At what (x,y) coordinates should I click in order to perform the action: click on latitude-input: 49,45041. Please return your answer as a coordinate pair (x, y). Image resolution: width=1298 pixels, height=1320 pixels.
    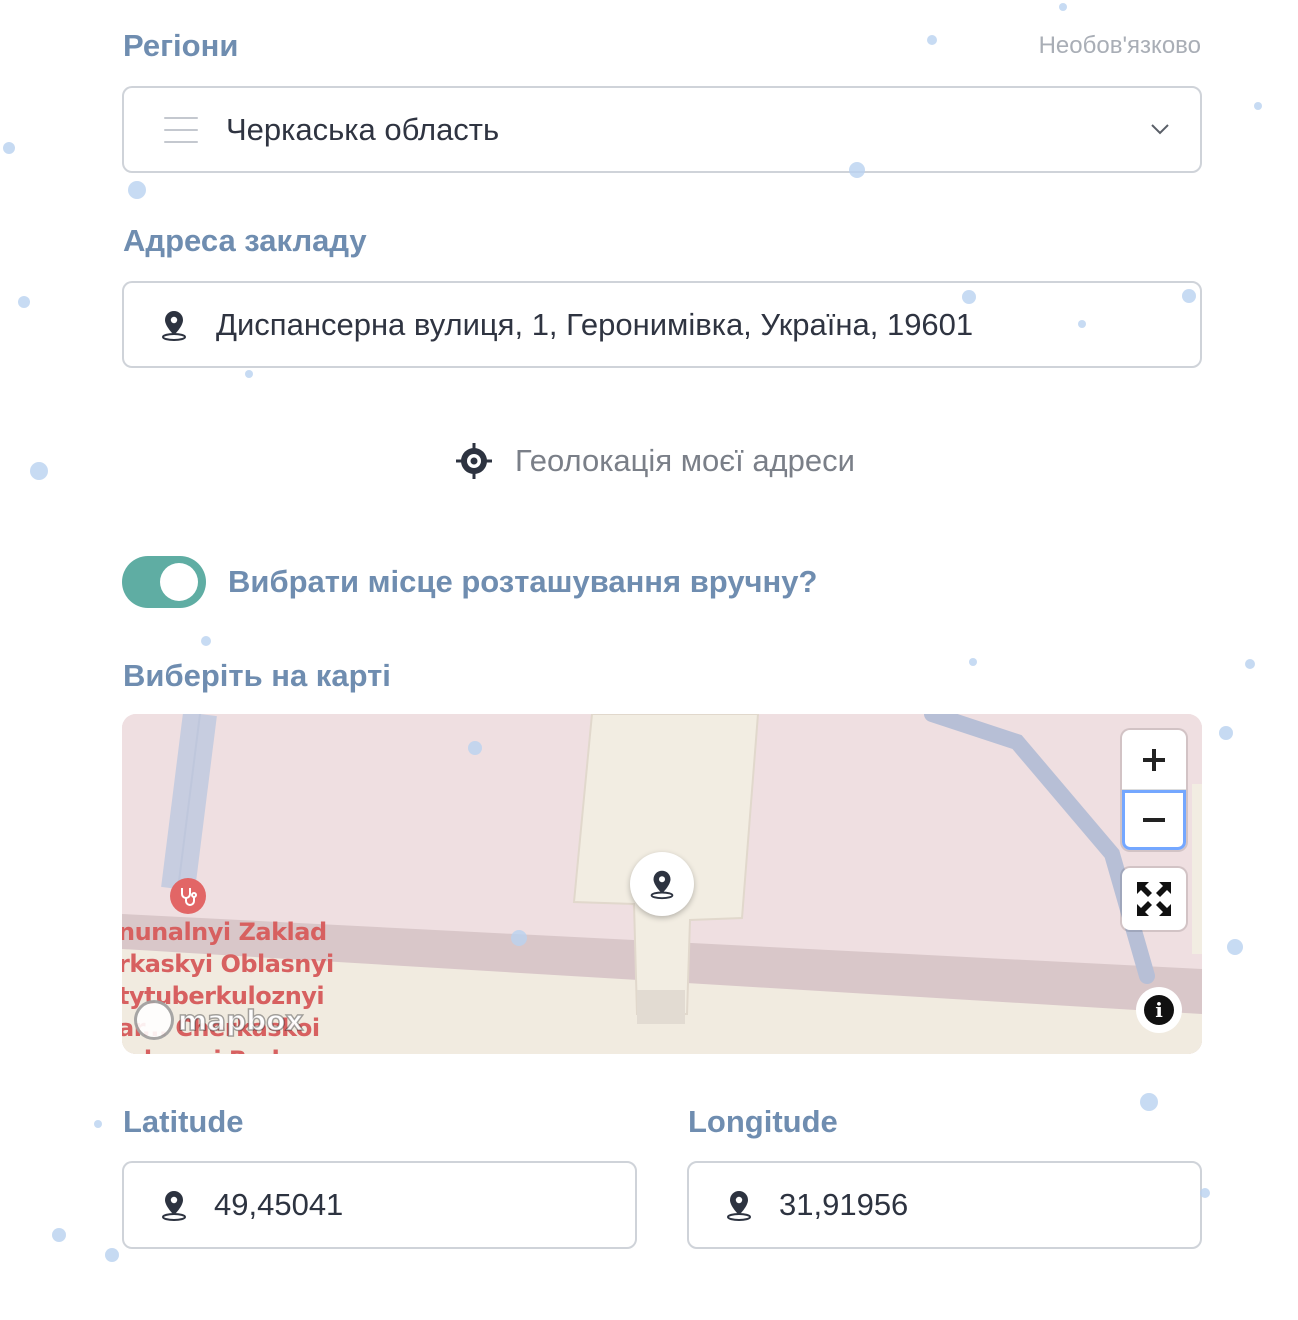
    Looking at the image, I should click on (379, 1205).